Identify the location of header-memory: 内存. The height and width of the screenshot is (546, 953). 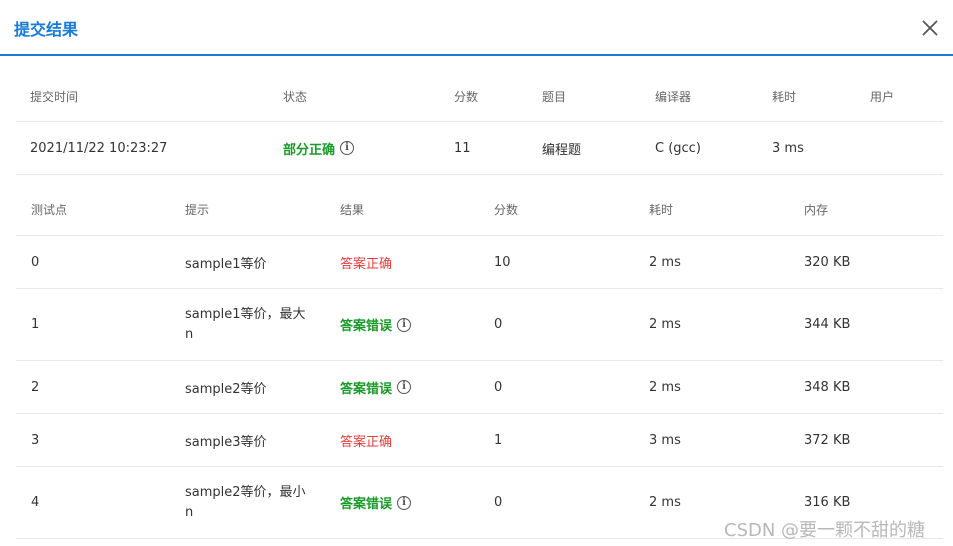
(816, 210).